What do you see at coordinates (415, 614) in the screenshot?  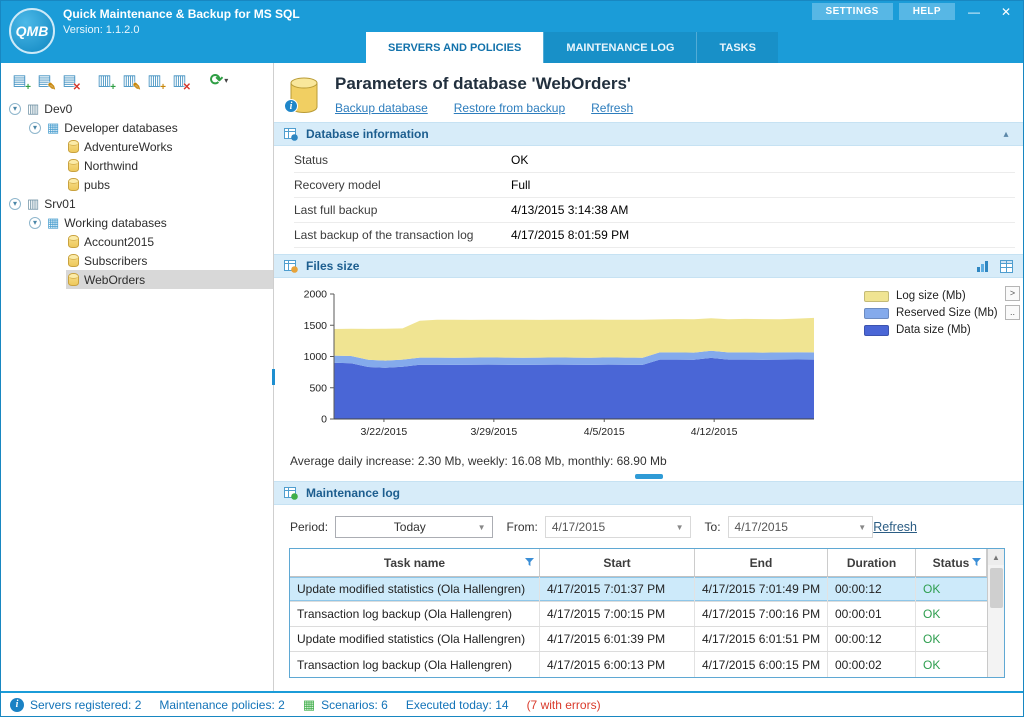 I see `task-name-cell: Transaction log backup (Ola Hallengren)` at bounding box center [415, 614].